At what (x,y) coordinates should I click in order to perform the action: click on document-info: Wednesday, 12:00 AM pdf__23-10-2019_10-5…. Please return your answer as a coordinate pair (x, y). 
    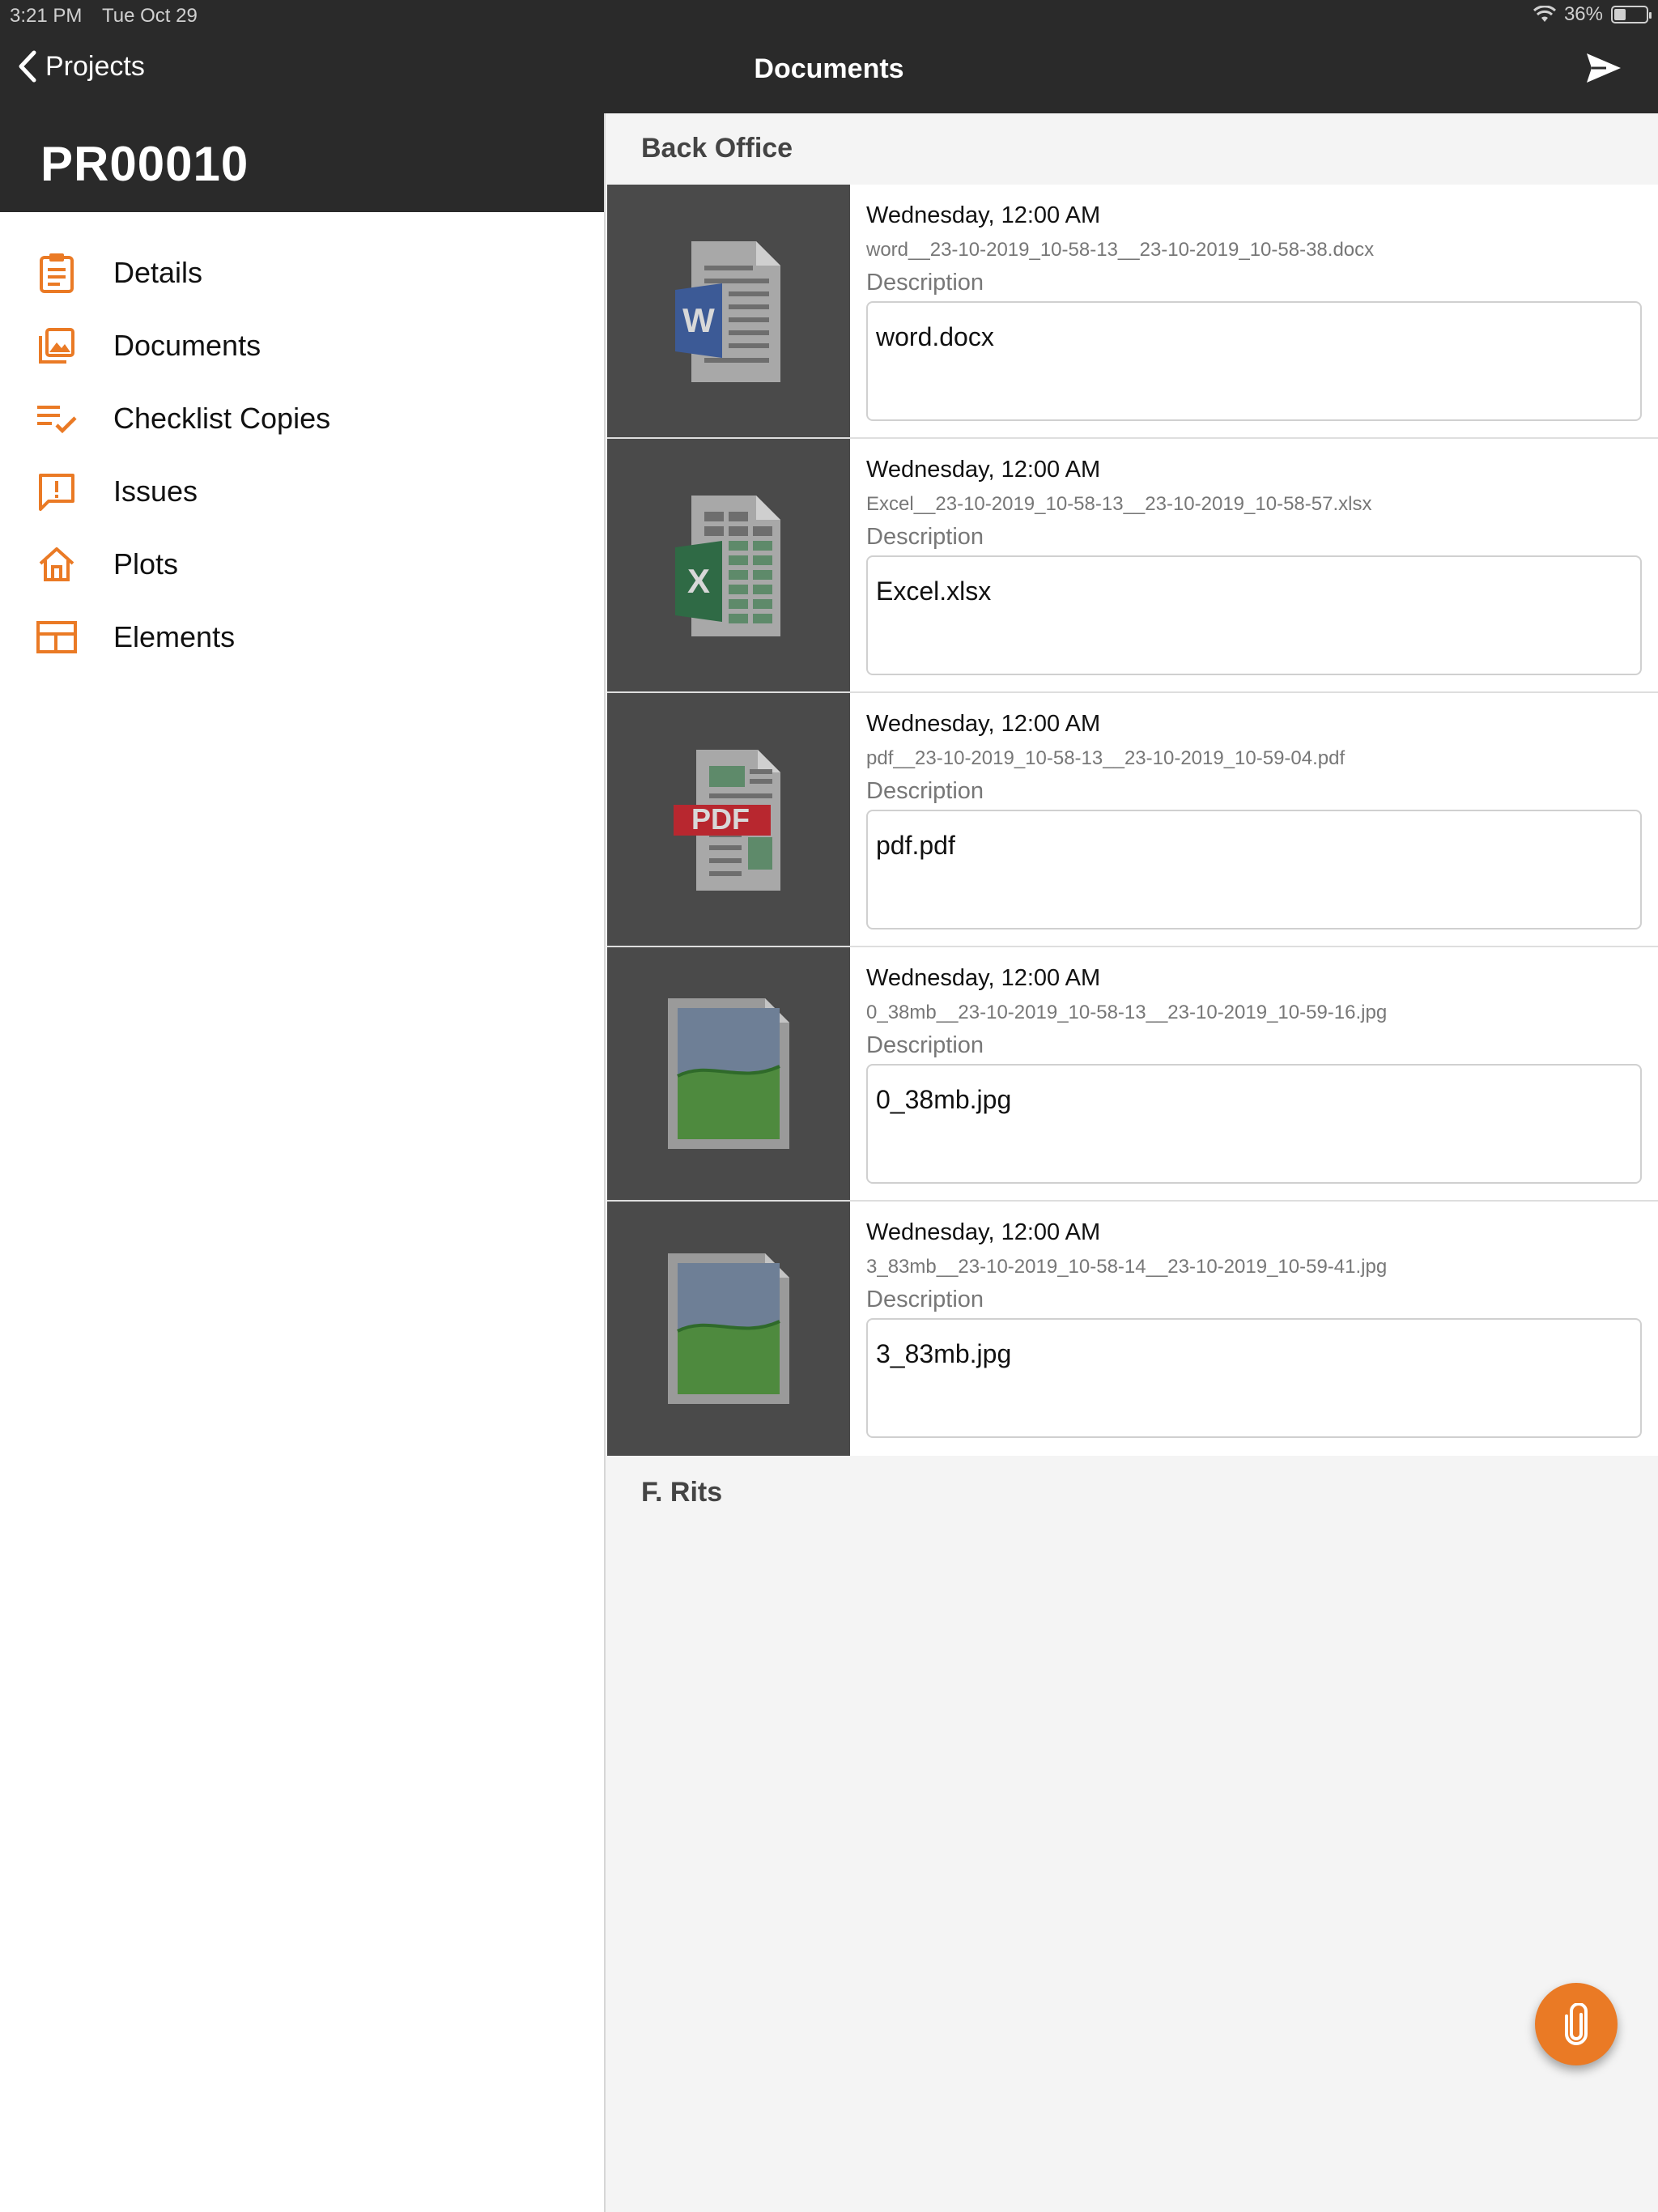
    Looking at the image, I should click on (1254, 820).